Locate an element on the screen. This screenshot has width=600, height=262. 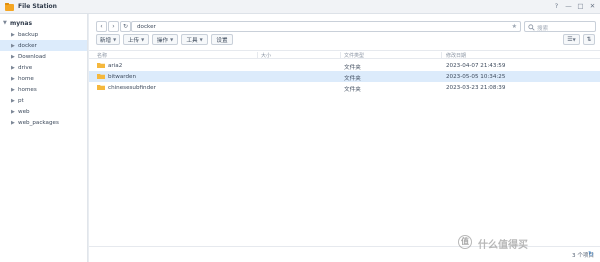
sidebar-item-web-packages: ▶ web_packages is located at coordinates (43, 122).